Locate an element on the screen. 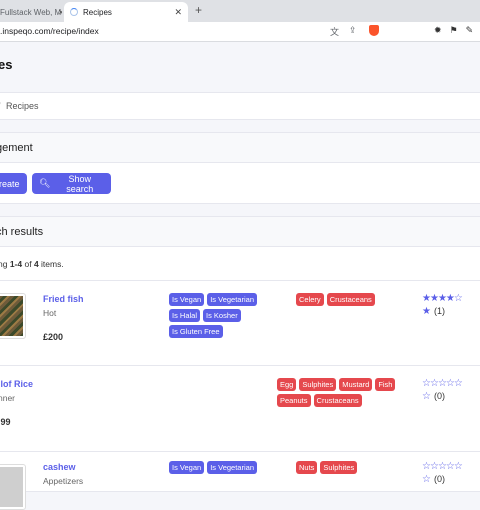 The image size is (480, 510). summary-prefix: ng is located at coordinates (4, 264).